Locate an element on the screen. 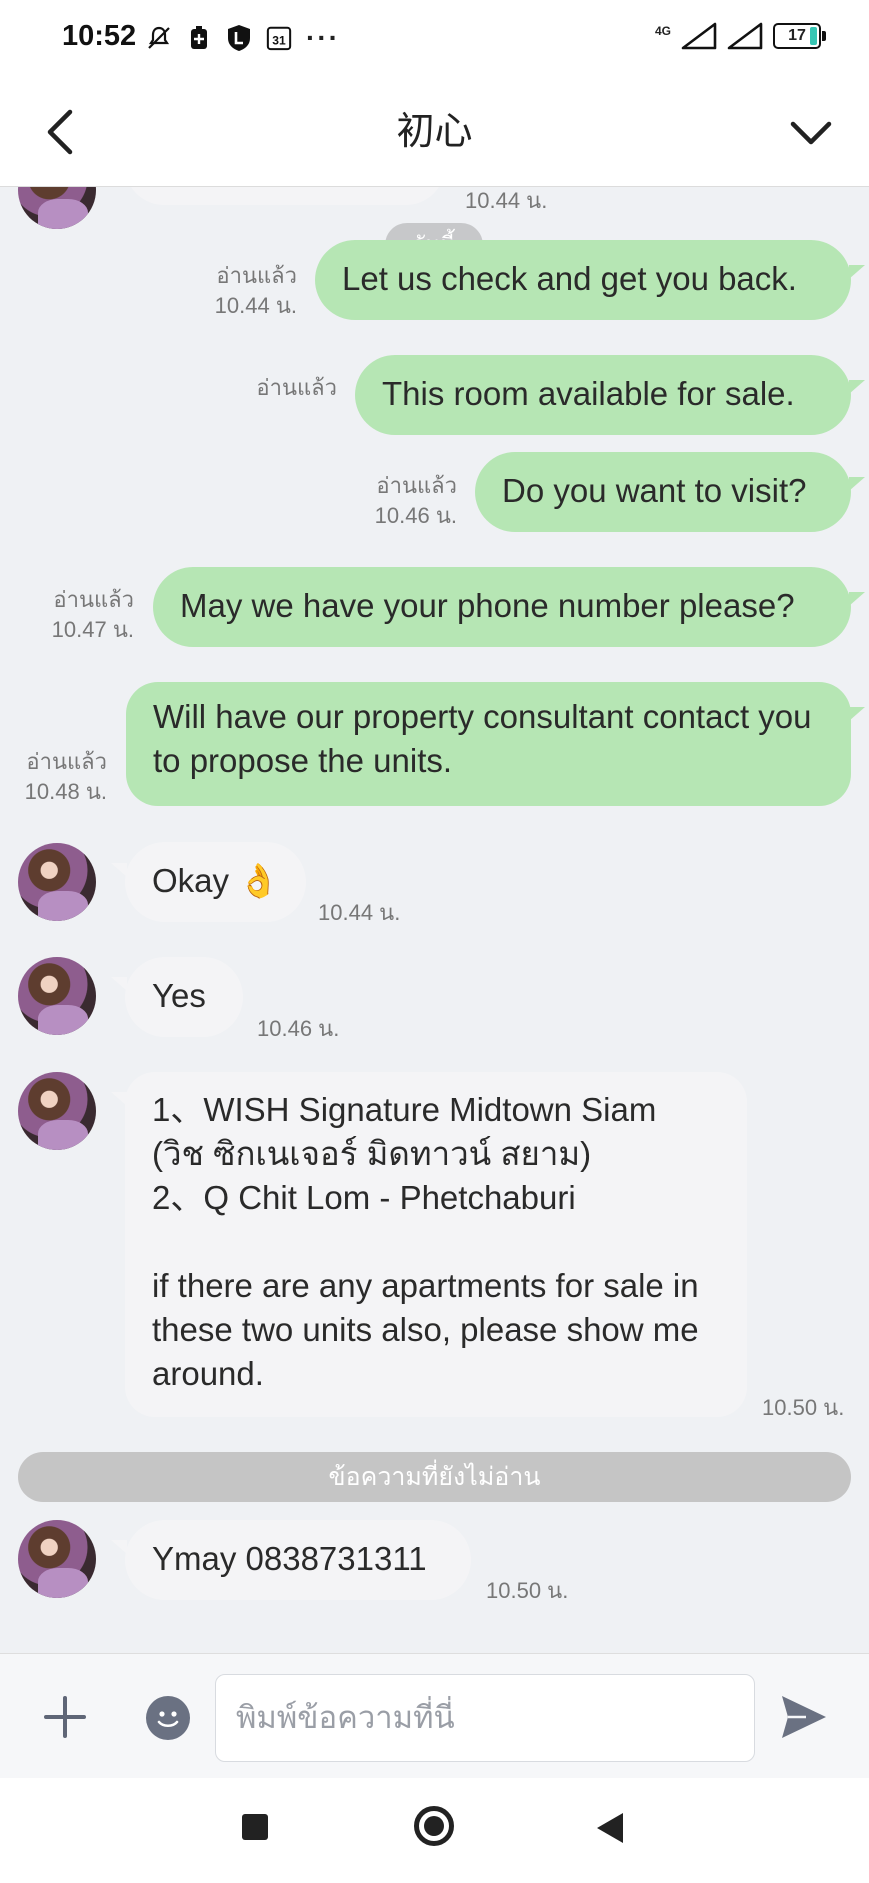  status-icons-right: 4G 17 is located at coordinates (740, 36).